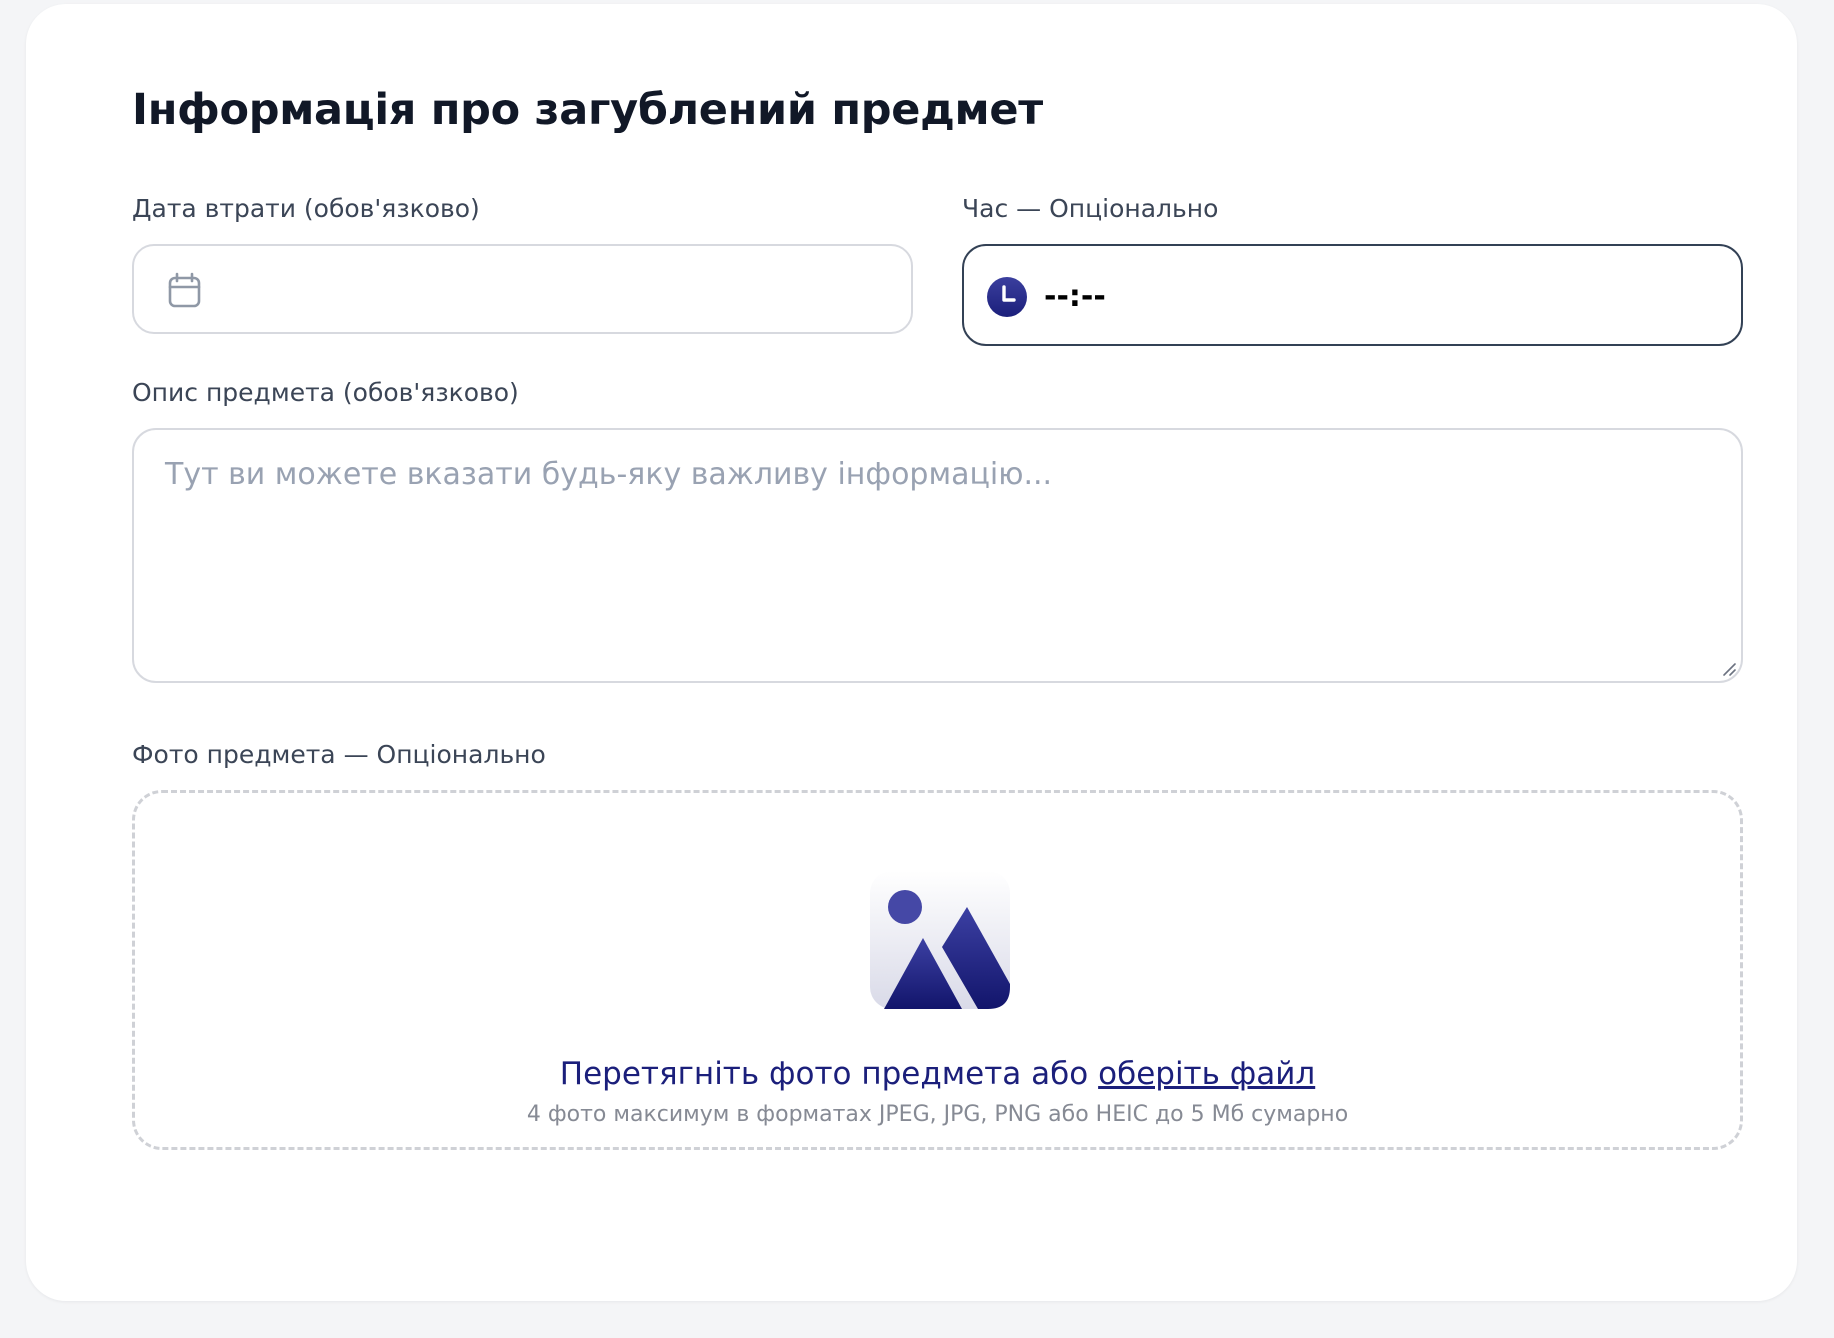  I want to click on section-title: Інформація про загублений предмет, so click(587, 110).